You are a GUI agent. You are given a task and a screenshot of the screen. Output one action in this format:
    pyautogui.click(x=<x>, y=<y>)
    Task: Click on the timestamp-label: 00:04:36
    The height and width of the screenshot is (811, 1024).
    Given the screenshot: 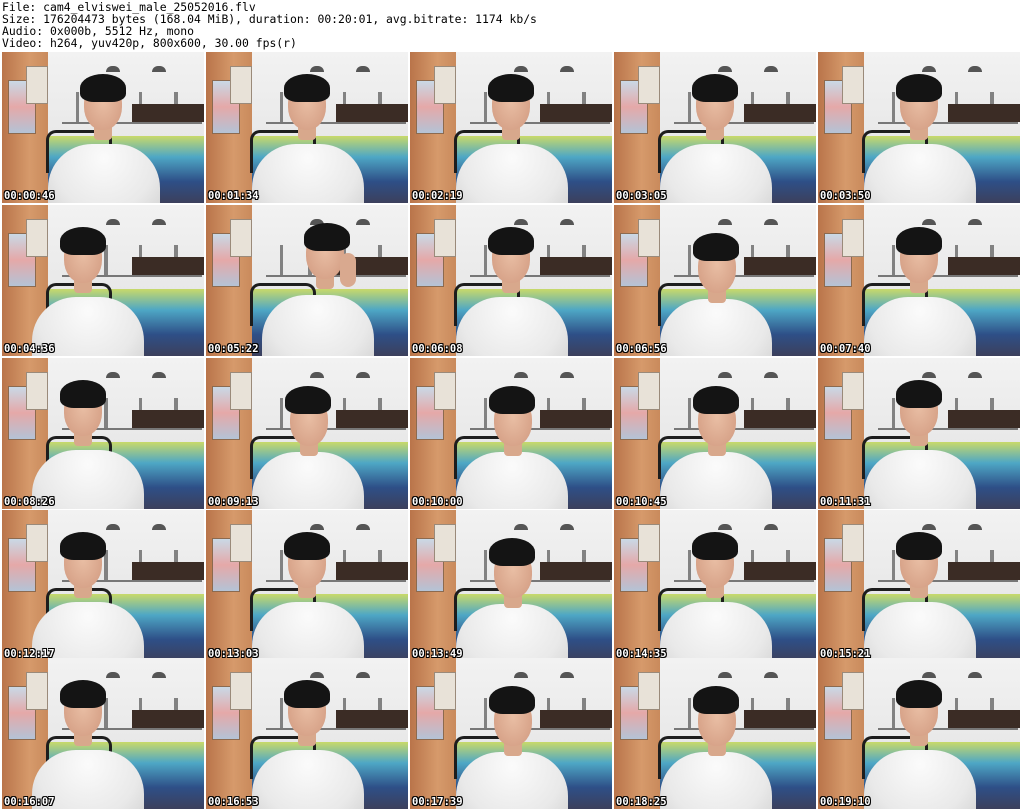 What is the action you would take?
    pyautogui.click(x=29, y=349)
    